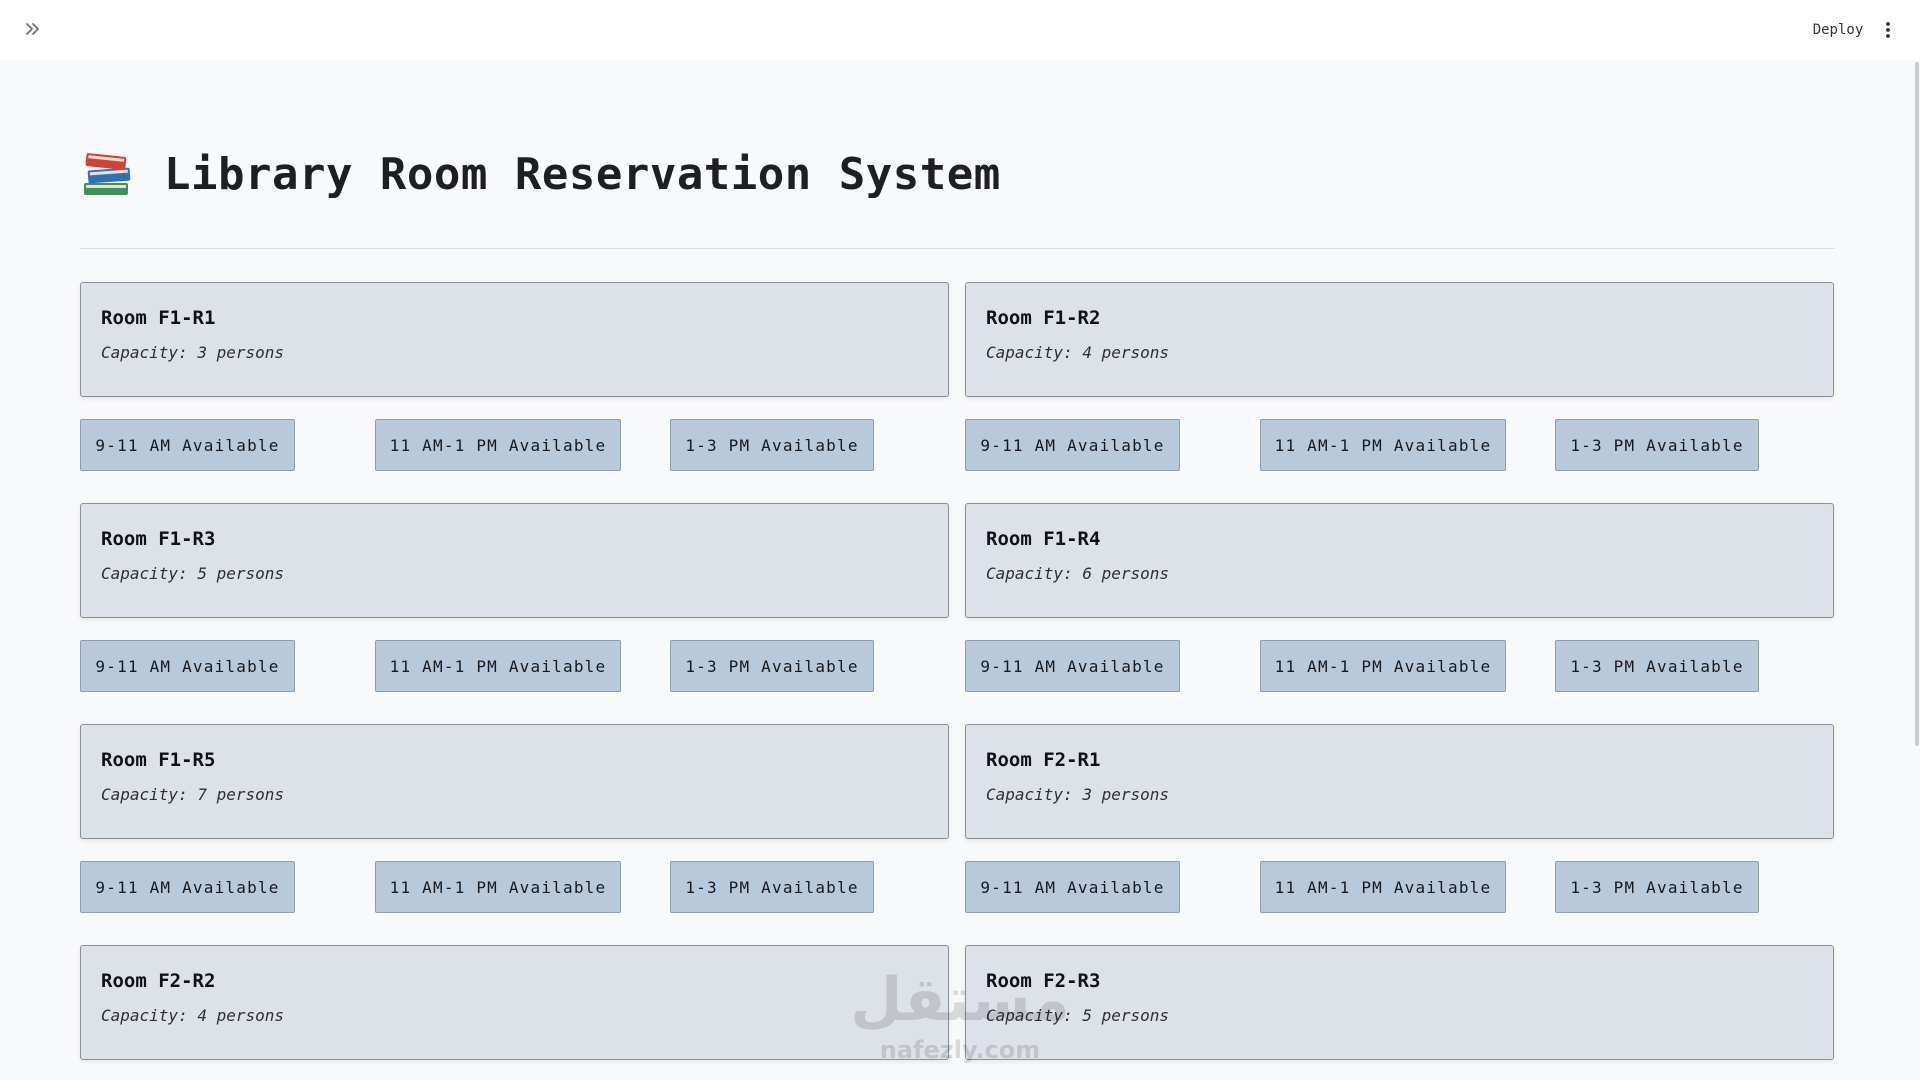 This screenshot has width=1920, height=1080. Describe the element at coordinates (514, 560) in the screenshot. I see `room-card: Room F1-R3 Capacity: 5 persons` at that location.